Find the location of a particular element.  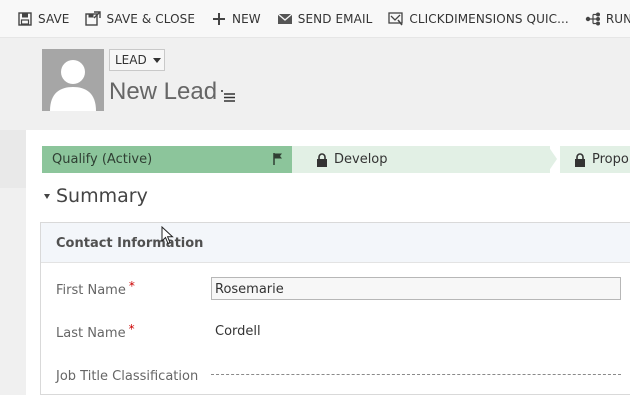

stage-qualify-label: Qualify (Active) is located at coordinates (102, 159).